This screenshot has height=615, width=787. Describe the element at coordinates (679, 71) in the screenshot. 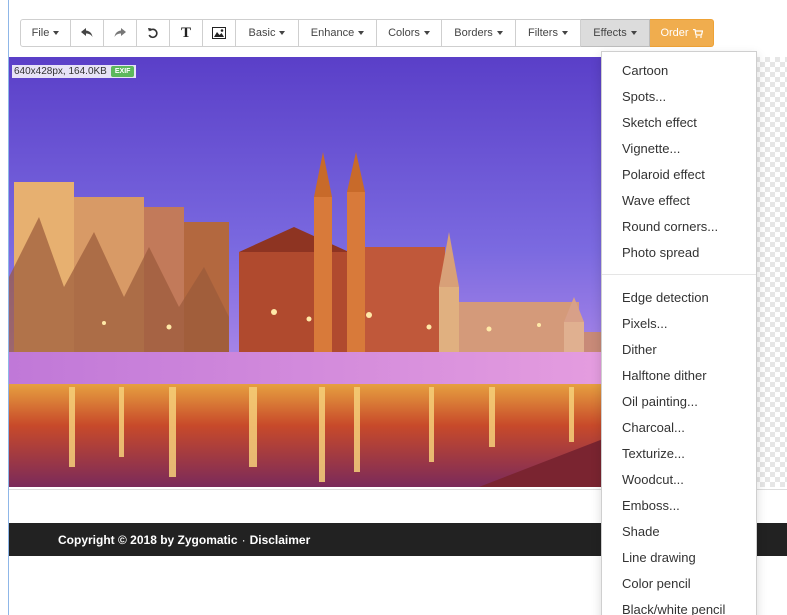

I see `menu-item-cartoon: Cartoon` at that location.